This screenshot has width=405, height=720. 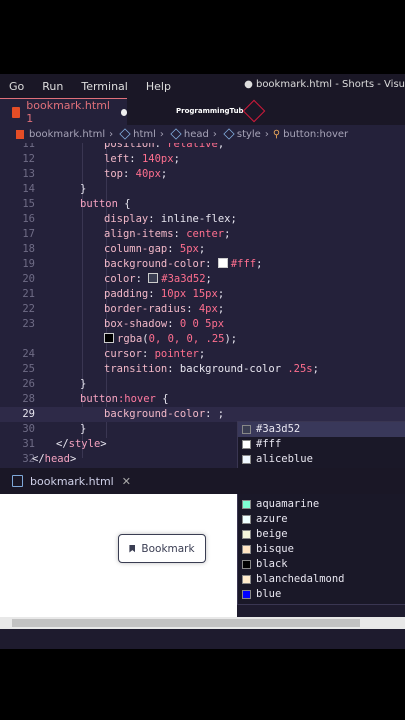 I want to click on code-line: 16 display: inline-flex;, so click(x=202, y=219).